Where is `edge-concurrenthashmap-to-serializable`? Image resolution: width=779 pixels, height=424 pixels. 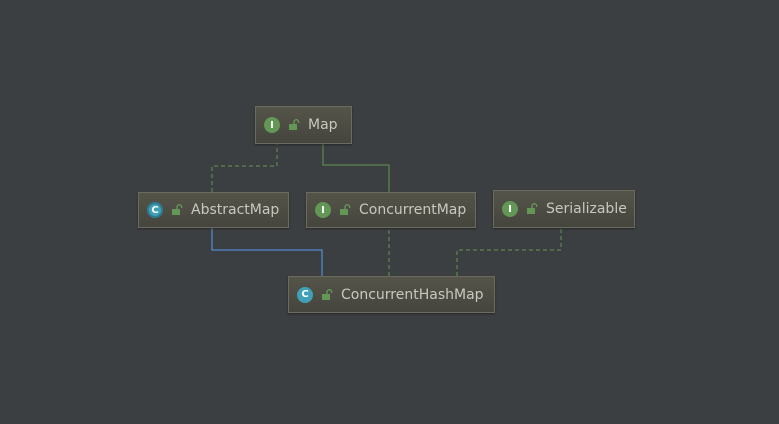 edge-concurrenthashmap-to-serializable is located at coordinates (511, 247).